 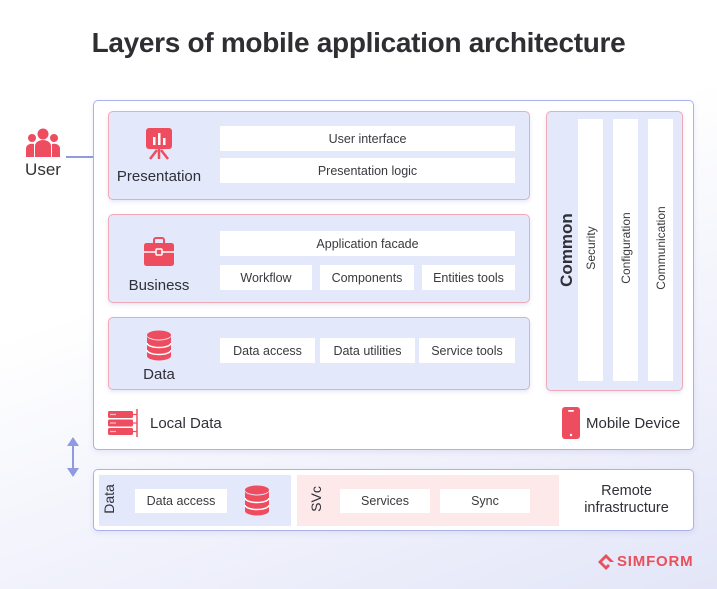 I want to click on component-box: User interface, so click(x=367, y=138).